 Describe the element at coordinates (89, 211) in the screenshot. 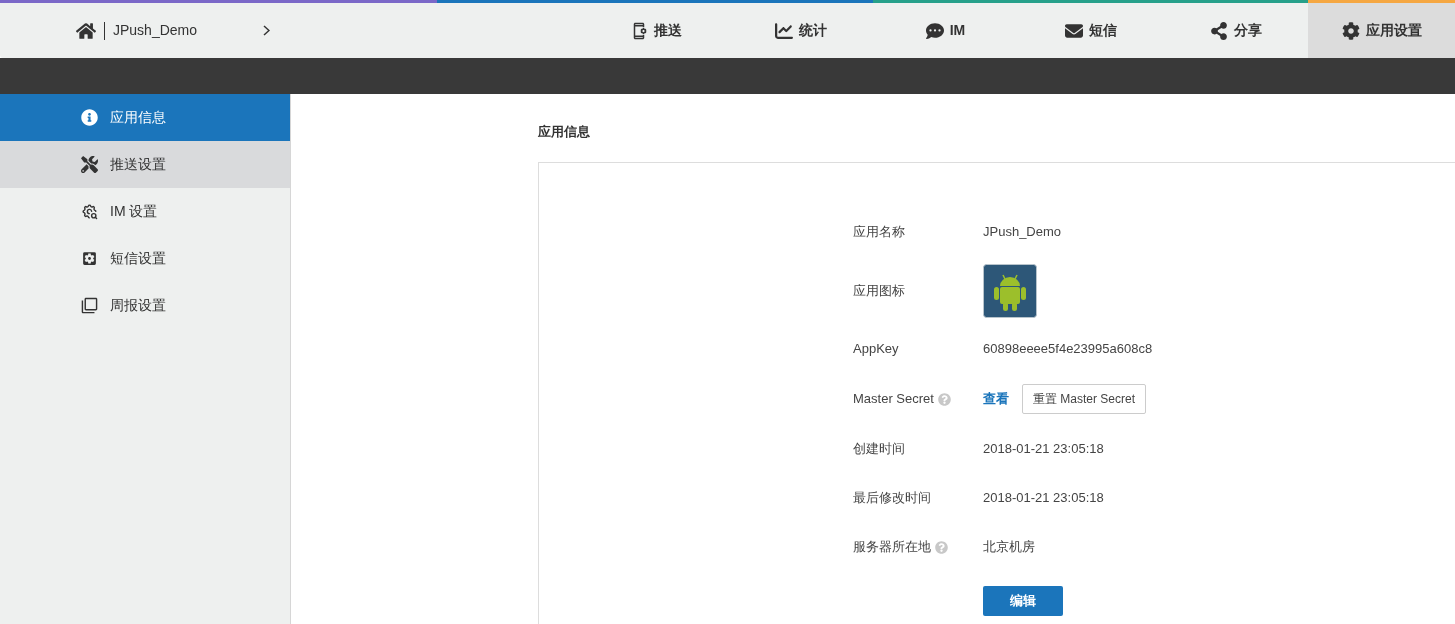

I see `gear-search-icon` at that location.